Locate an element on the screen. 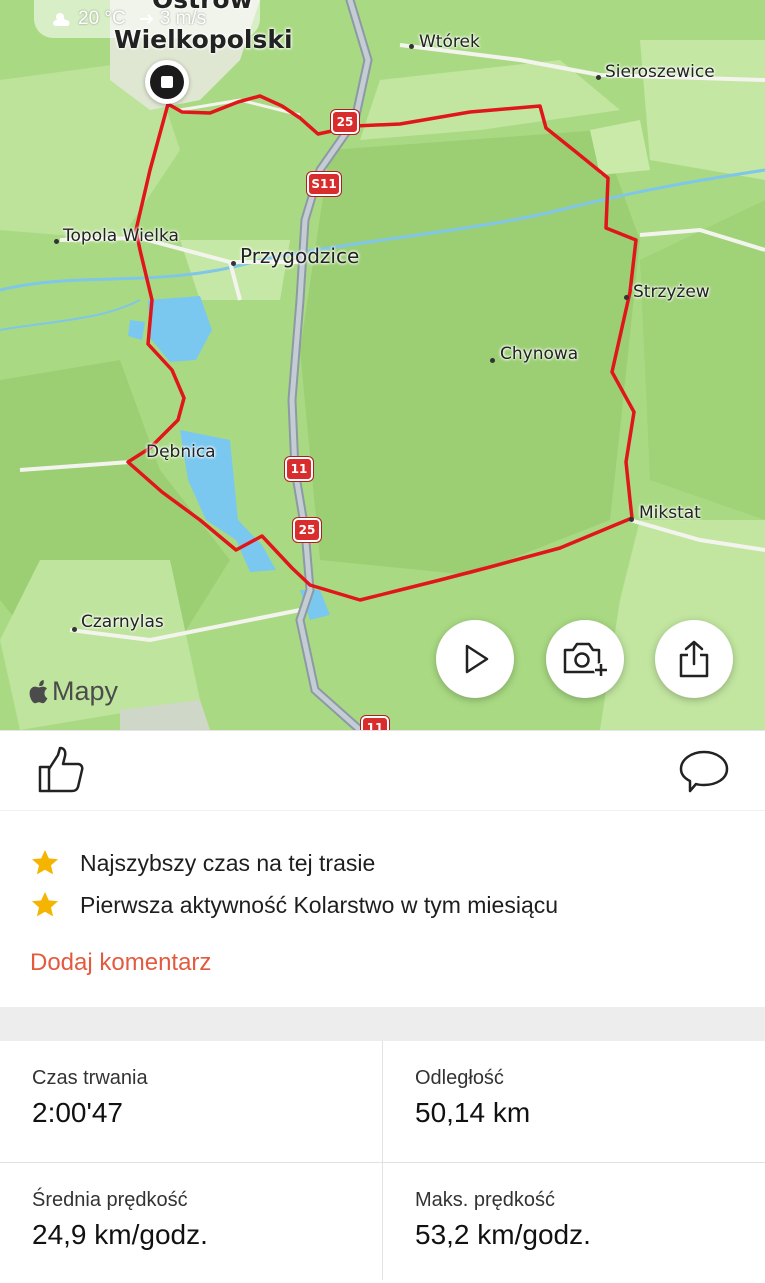 This screenshot has width=765, height=1283. apple-icon is located at coordinates (38, 691).